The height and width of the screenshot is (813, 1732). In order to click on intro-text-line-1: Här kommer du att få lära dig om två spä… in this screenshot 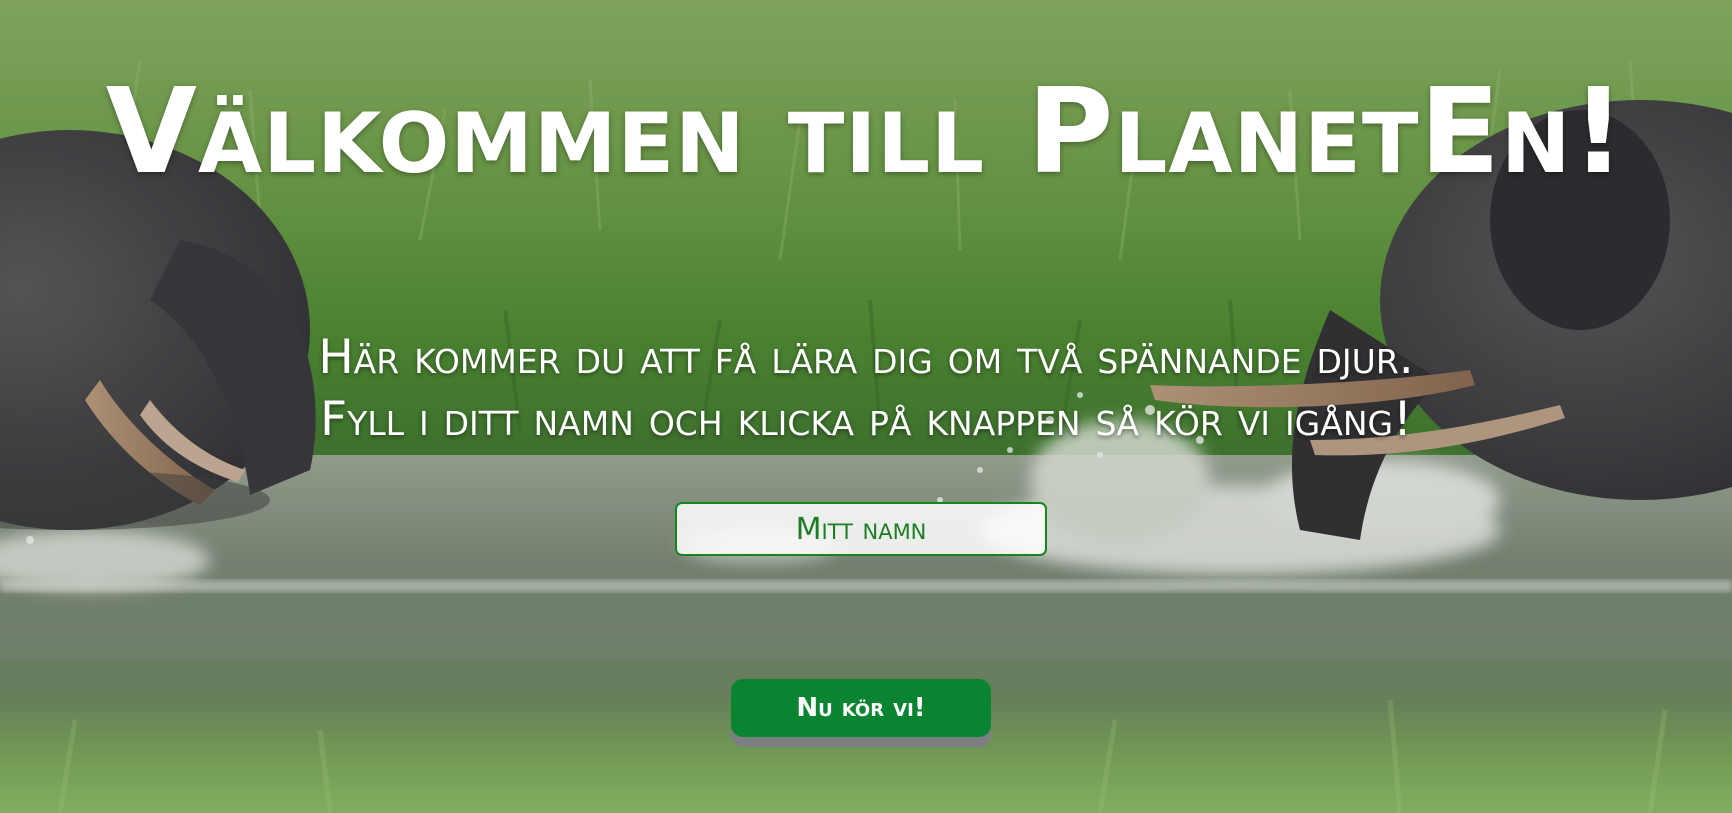, I will do `click(866, 357)`.